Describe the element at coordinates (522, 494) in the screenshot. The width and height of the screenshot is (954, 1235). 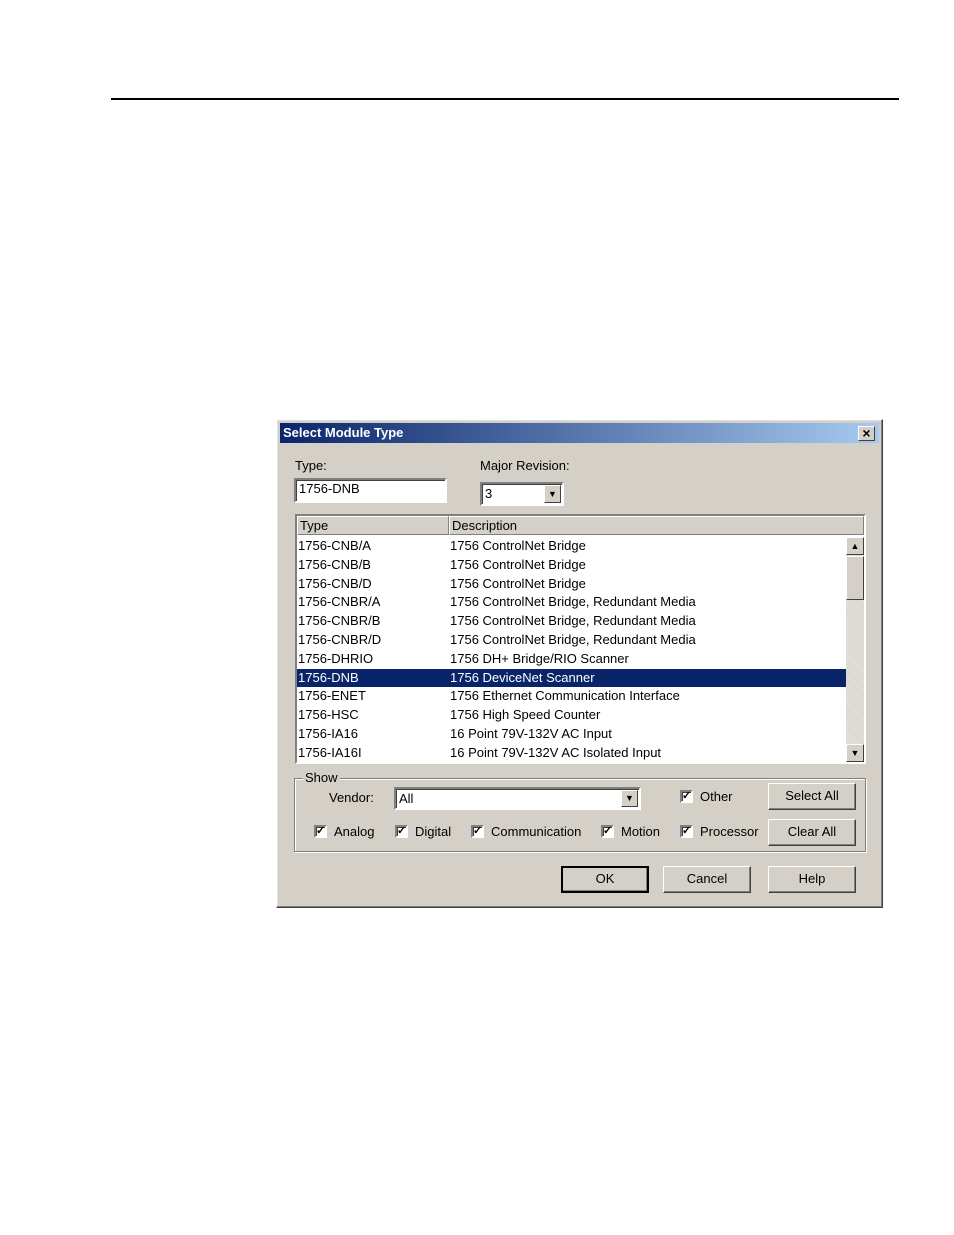
I see `major-revision-select: 3 ▼` at that location.